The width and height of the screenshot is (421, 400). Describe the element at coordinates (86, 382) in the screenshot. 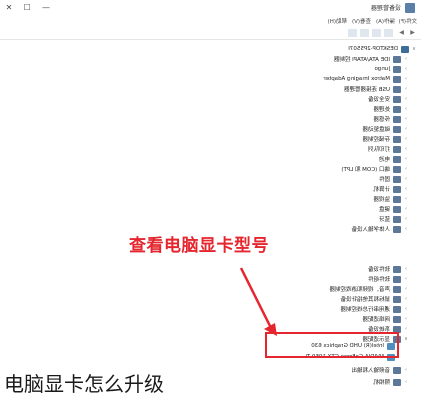

I see `article-caption: 电脑显卡怎么升级` at that location.